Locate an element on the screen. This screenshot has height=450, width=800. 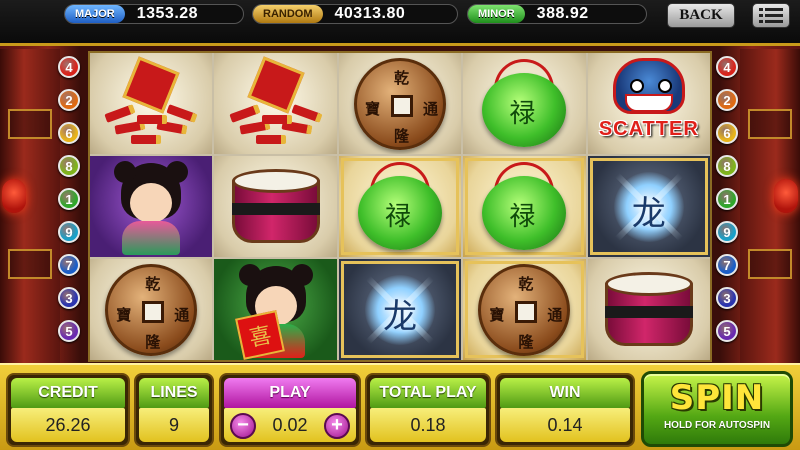
reel-cell: SCATTER is located at coordinates (648, 103).